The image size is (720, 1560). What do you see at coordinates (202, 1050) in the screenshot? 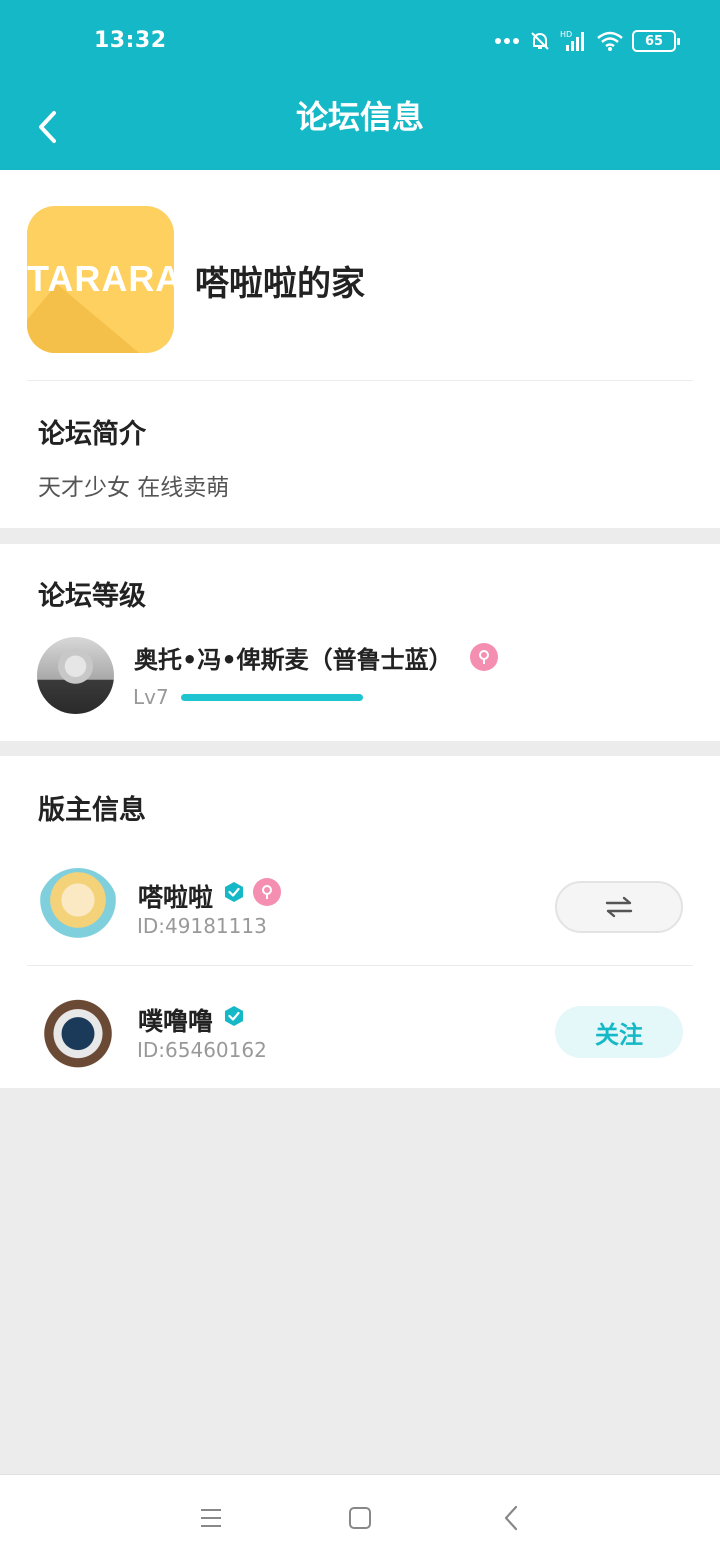
I see `moderator-id: ID:65460162` at bounding box center [202, 1050].